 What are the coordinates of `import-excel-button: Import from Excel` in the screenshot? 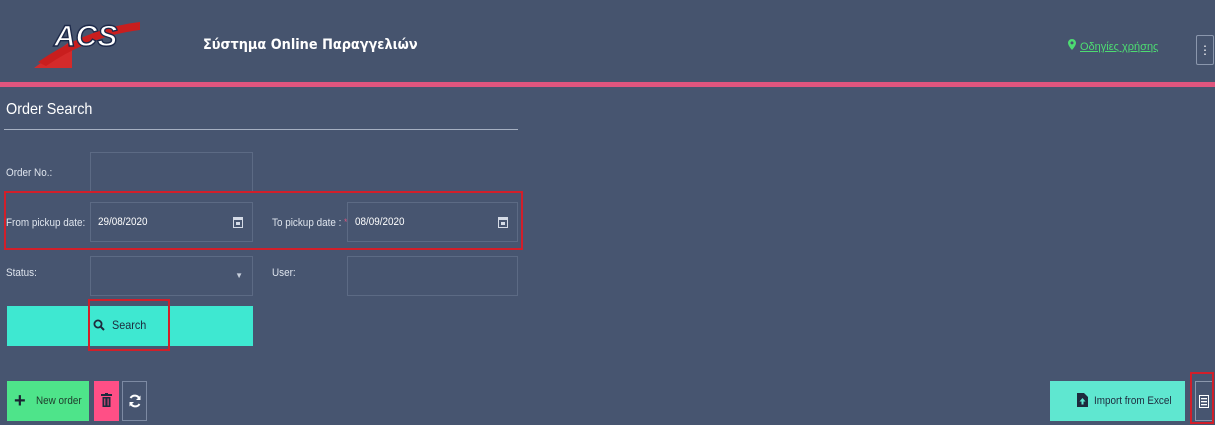 It's located at (1117, 401).